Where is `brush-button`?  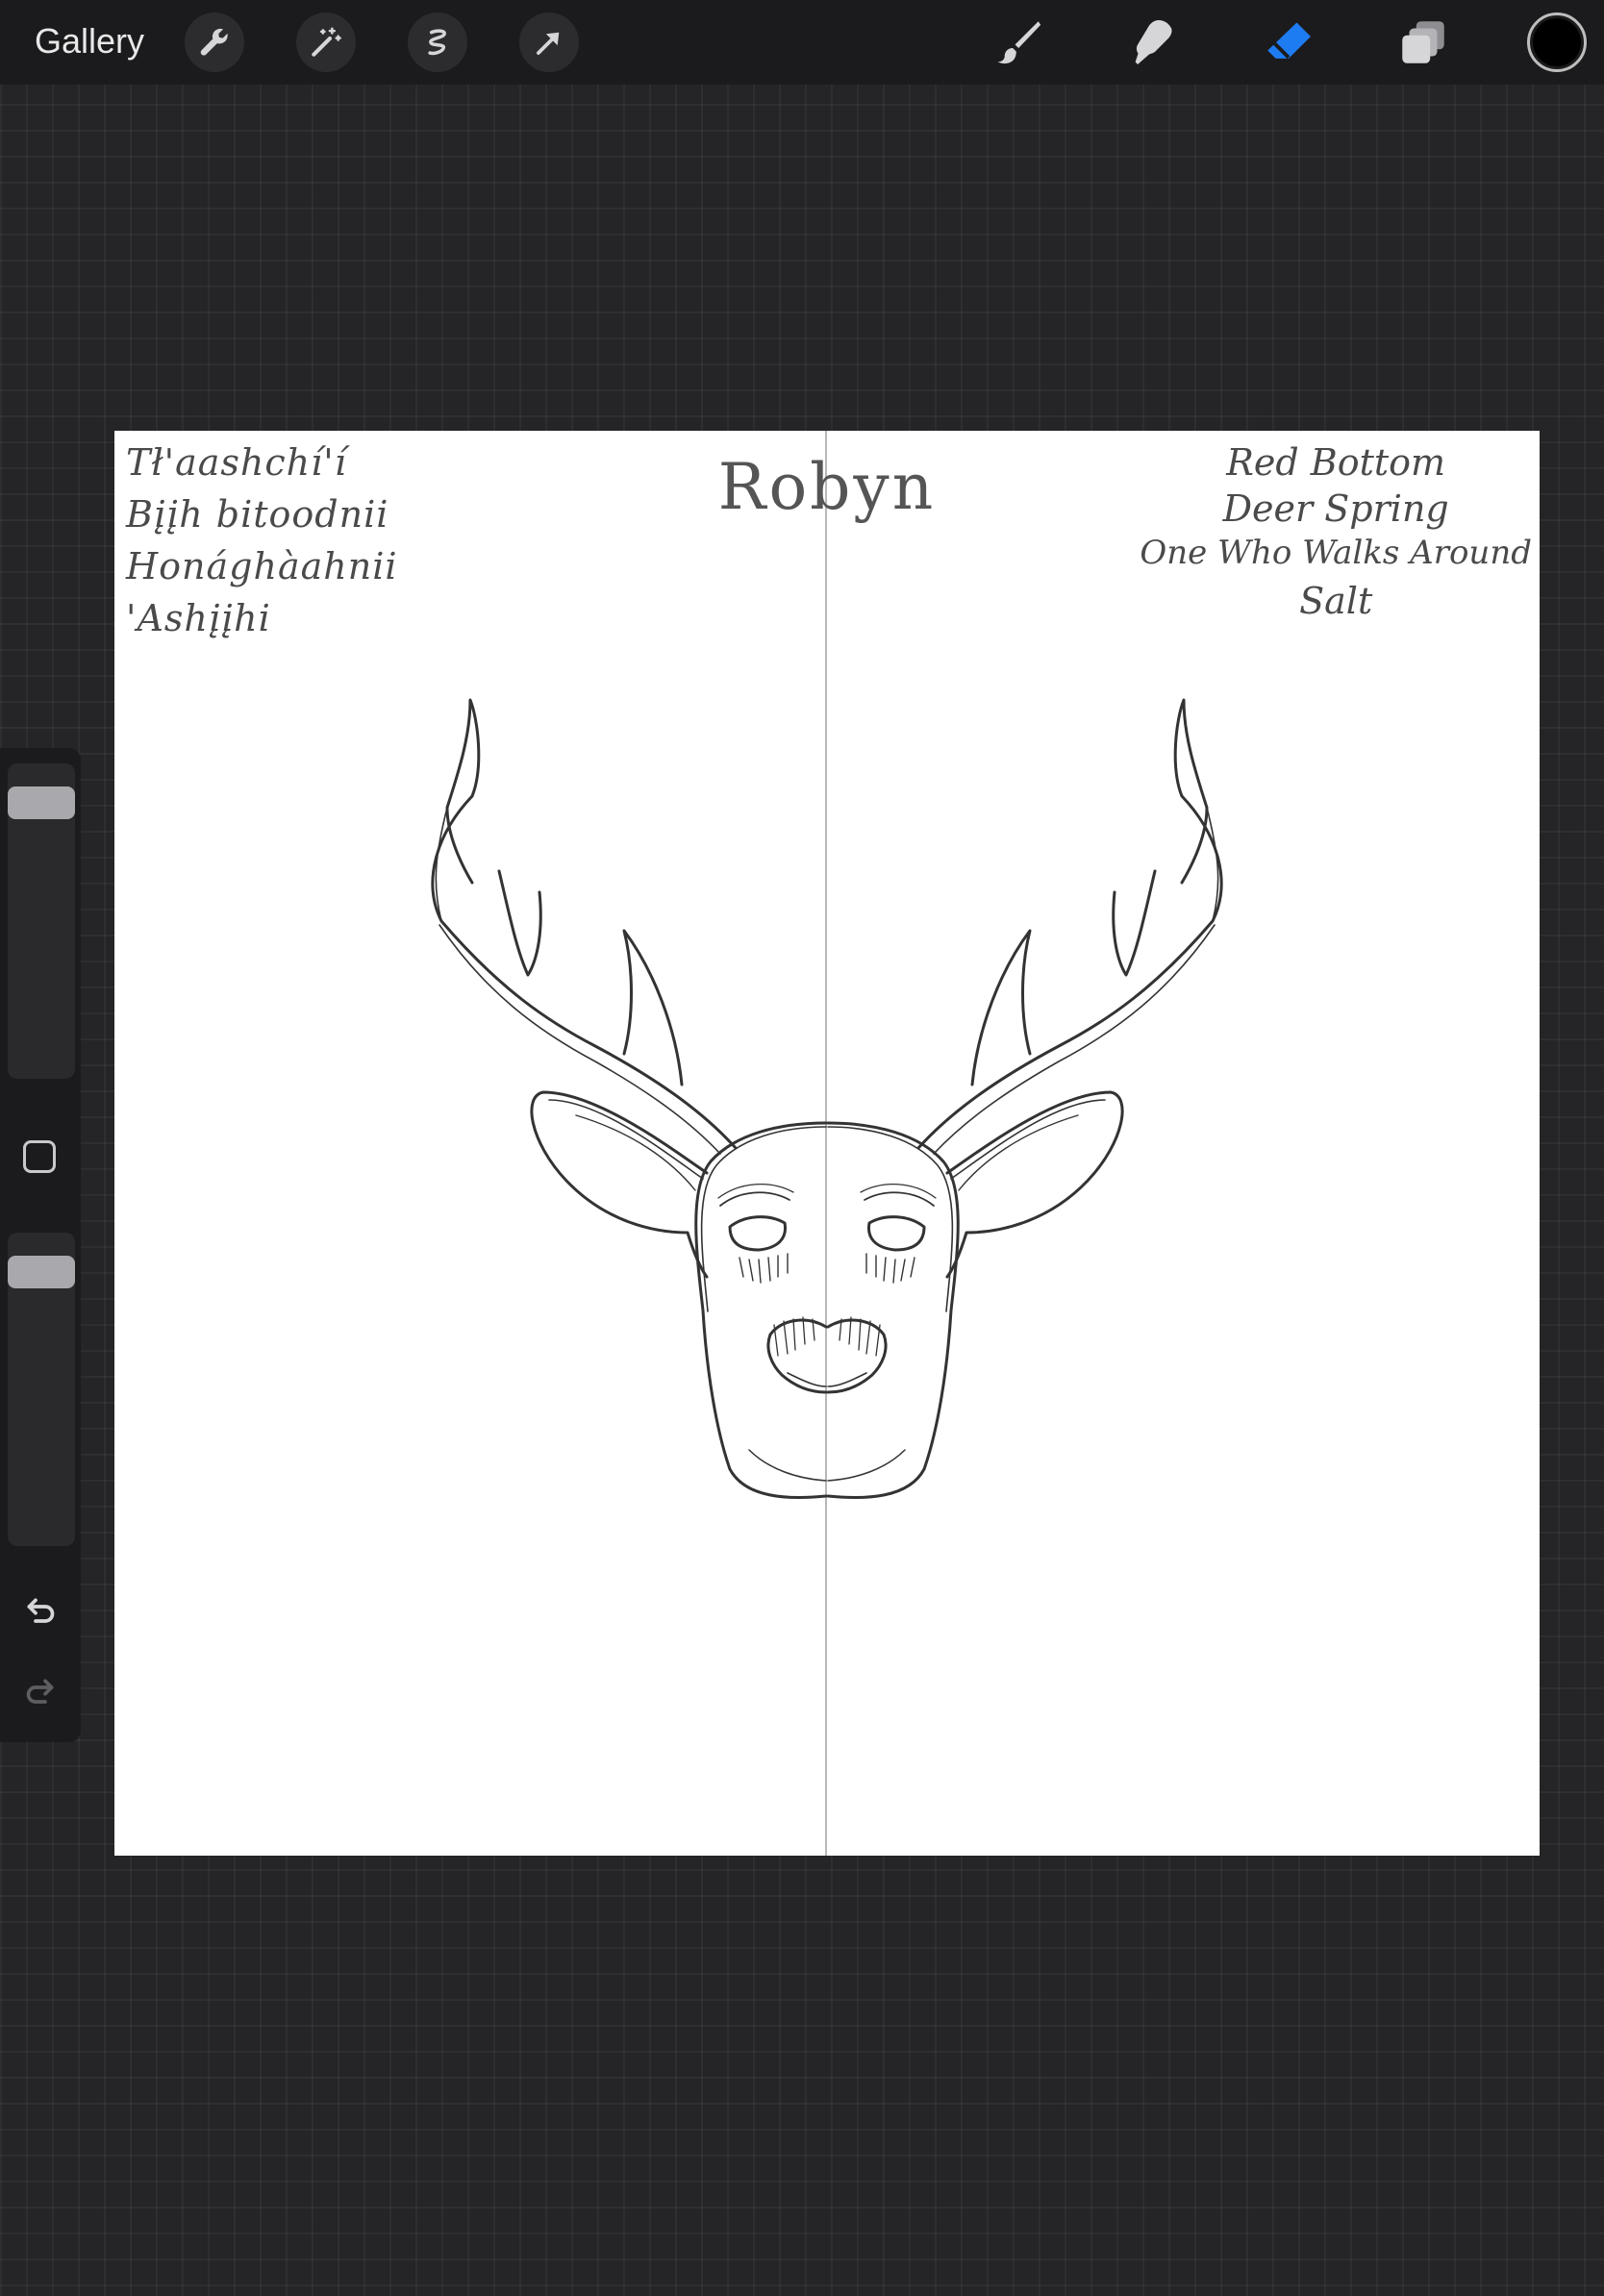 brush-button is located at coordinates (1017, 42).